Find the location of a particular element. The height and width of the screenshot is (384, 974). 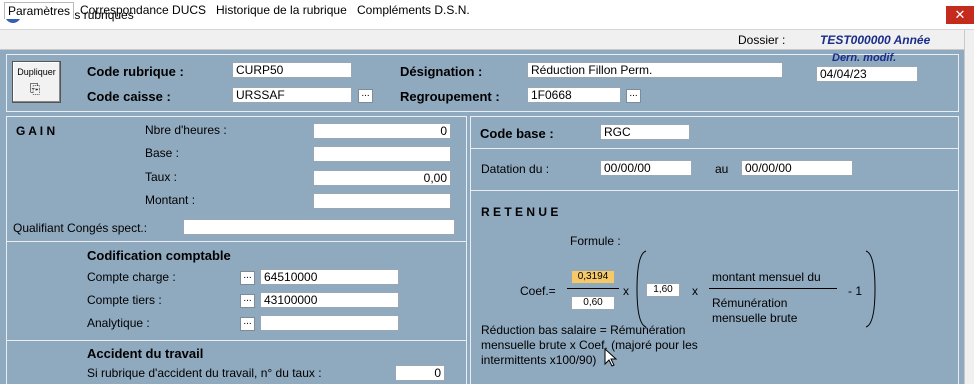

tab-correspondance-ducs: Correspondance DUCS is located at coordinates (143, 10).